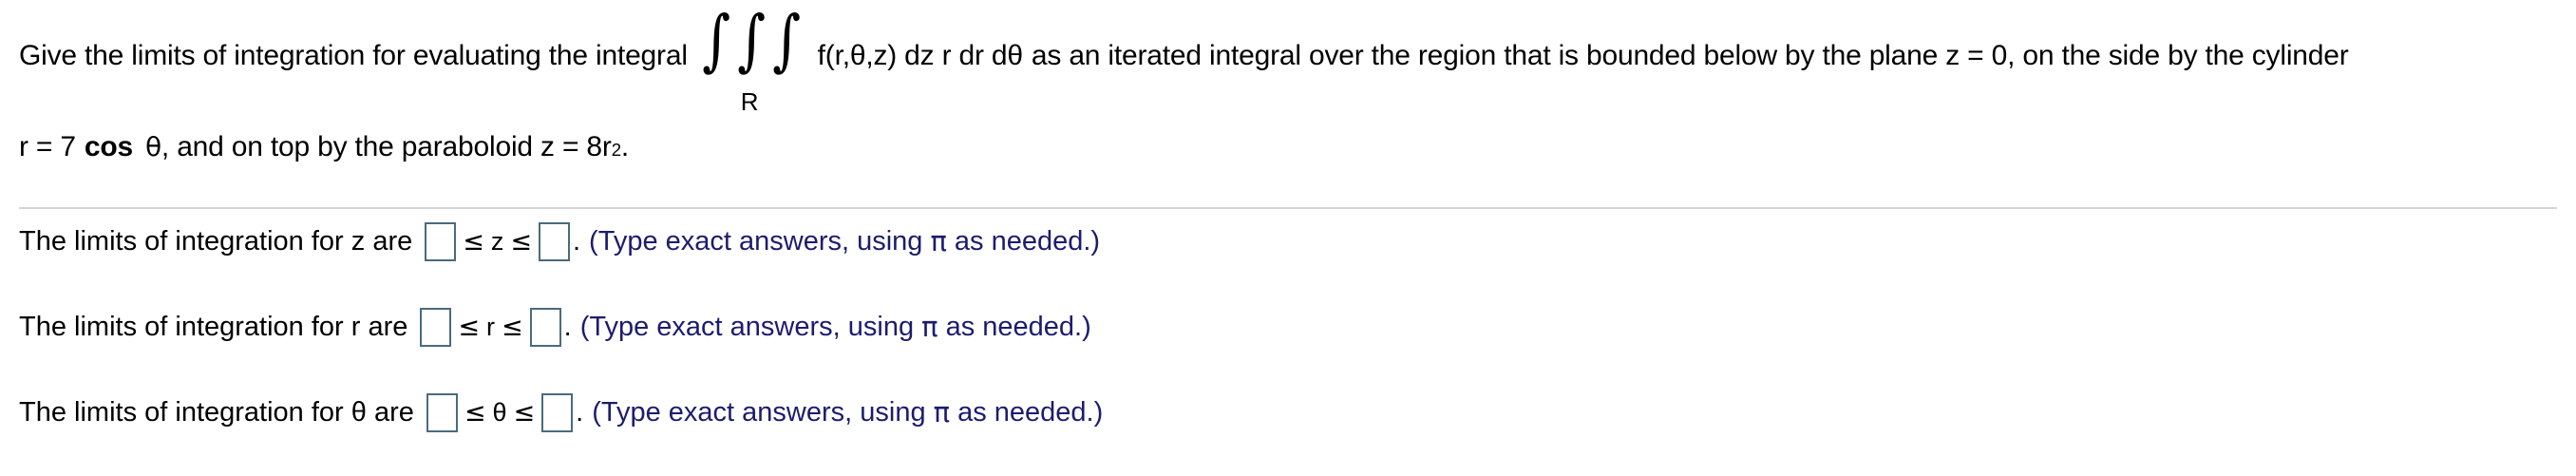 The height and width of the screenshot is (476, 2576). Describe the element at coordinates (512, 327) in the screenshot. I see `r-upper-relation: ≤` at that location.